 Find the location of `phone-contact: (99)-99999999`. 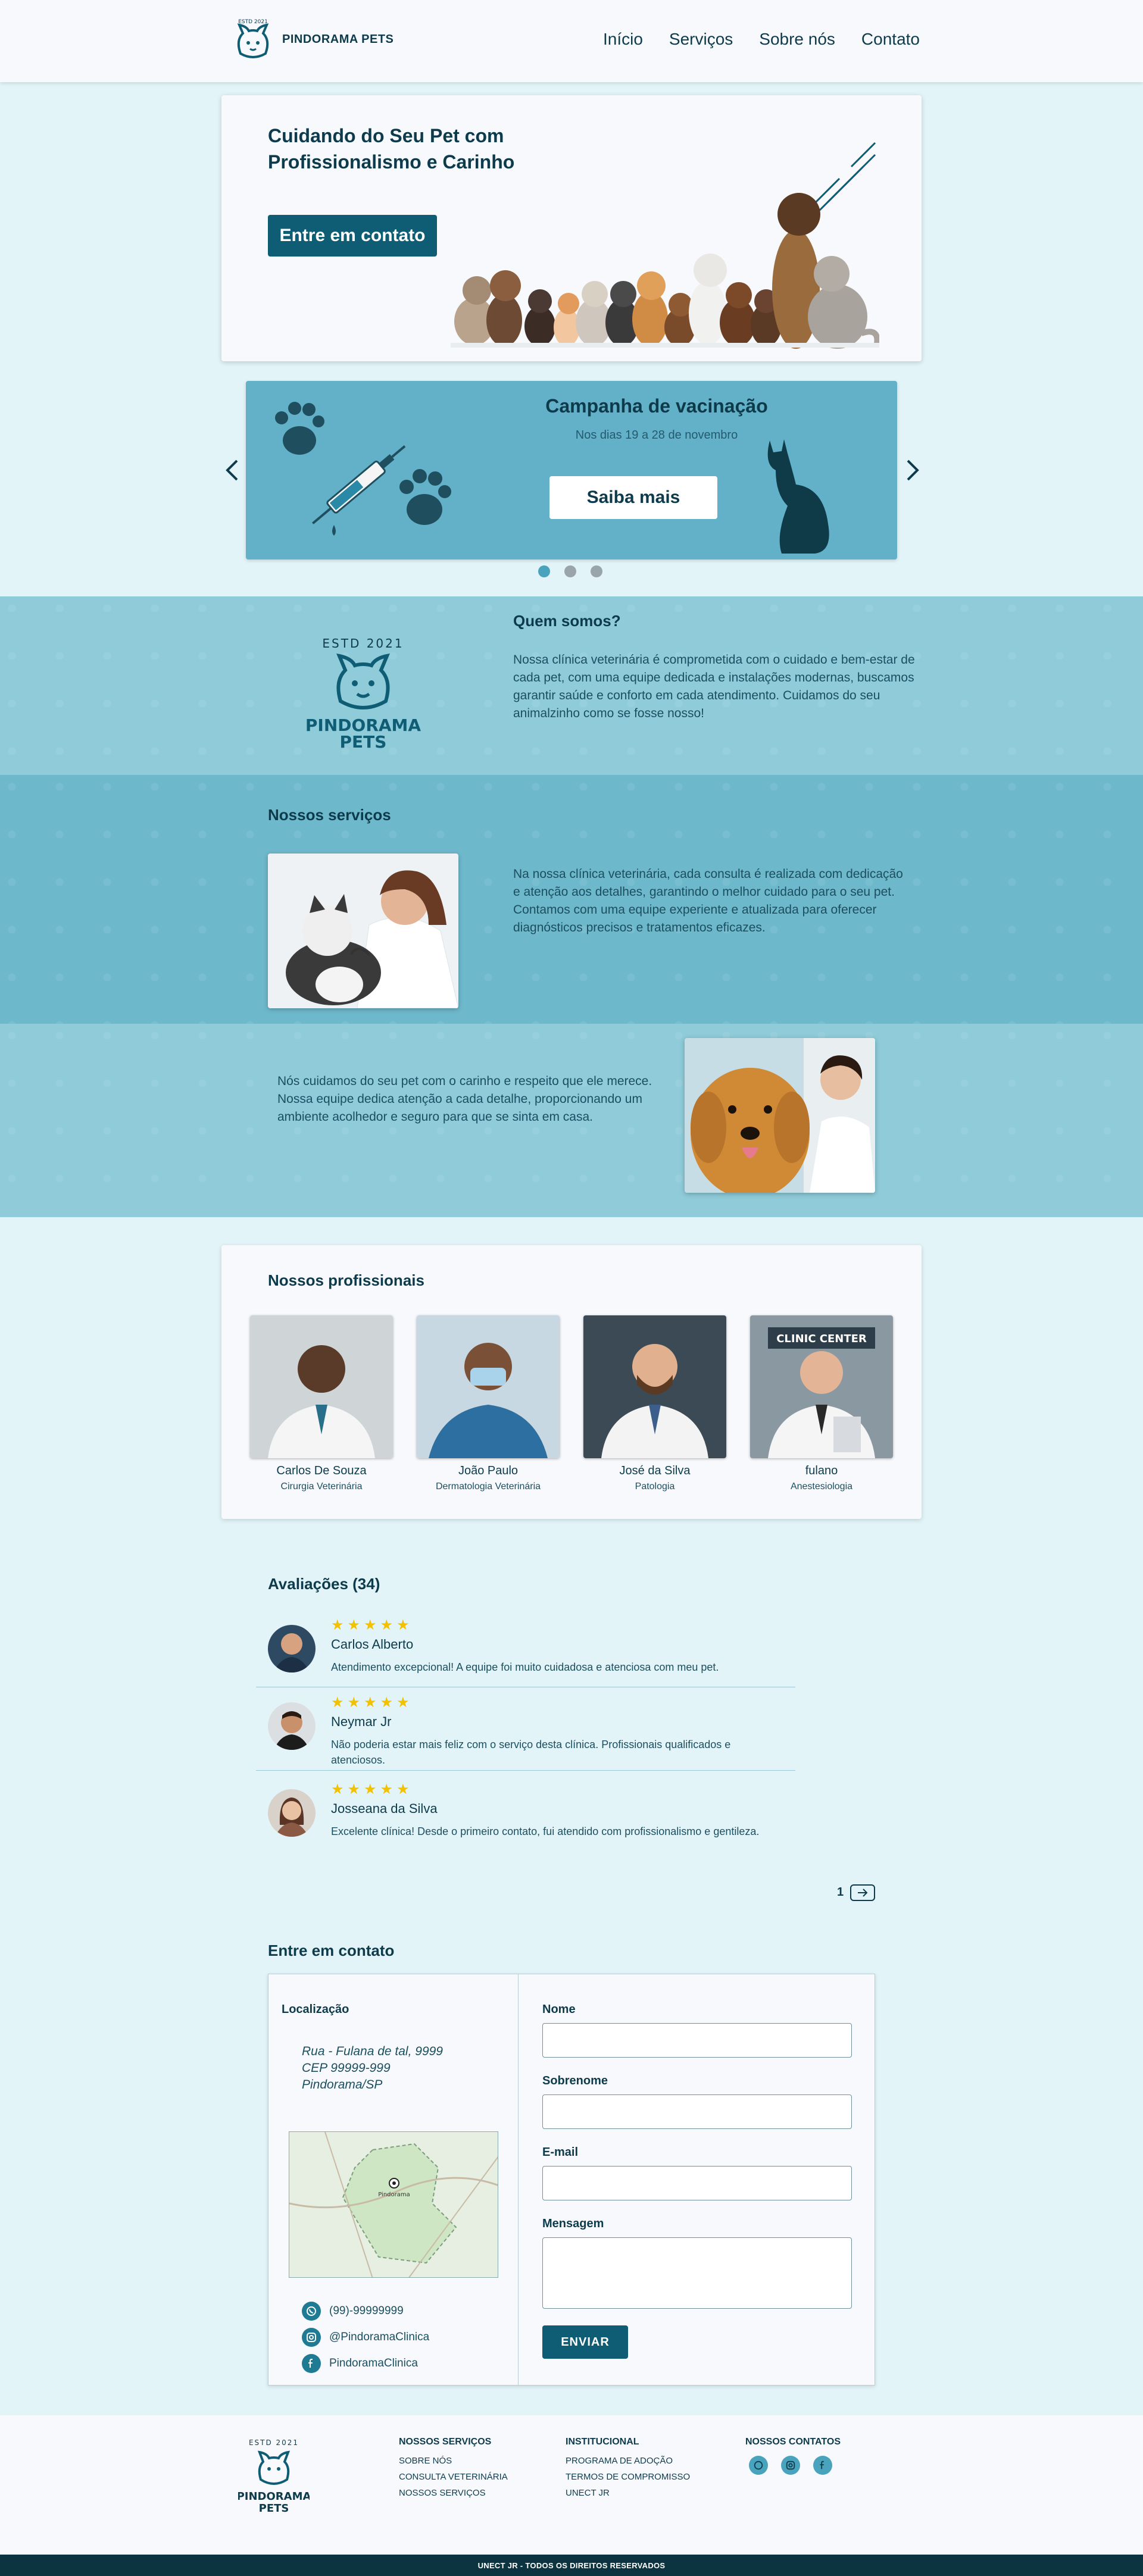

phone-contact: (99)-99999999 is located at coordinates (353, 2311).